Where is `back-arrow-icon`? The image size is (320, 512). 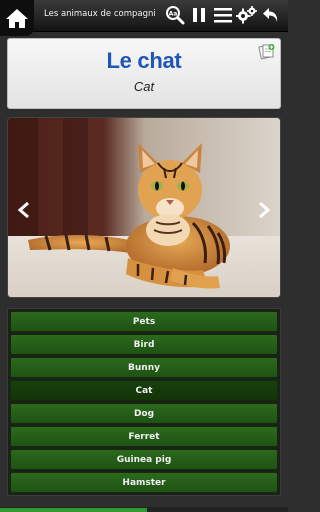
back-arrow-icon is located at coordinates (270, 15).